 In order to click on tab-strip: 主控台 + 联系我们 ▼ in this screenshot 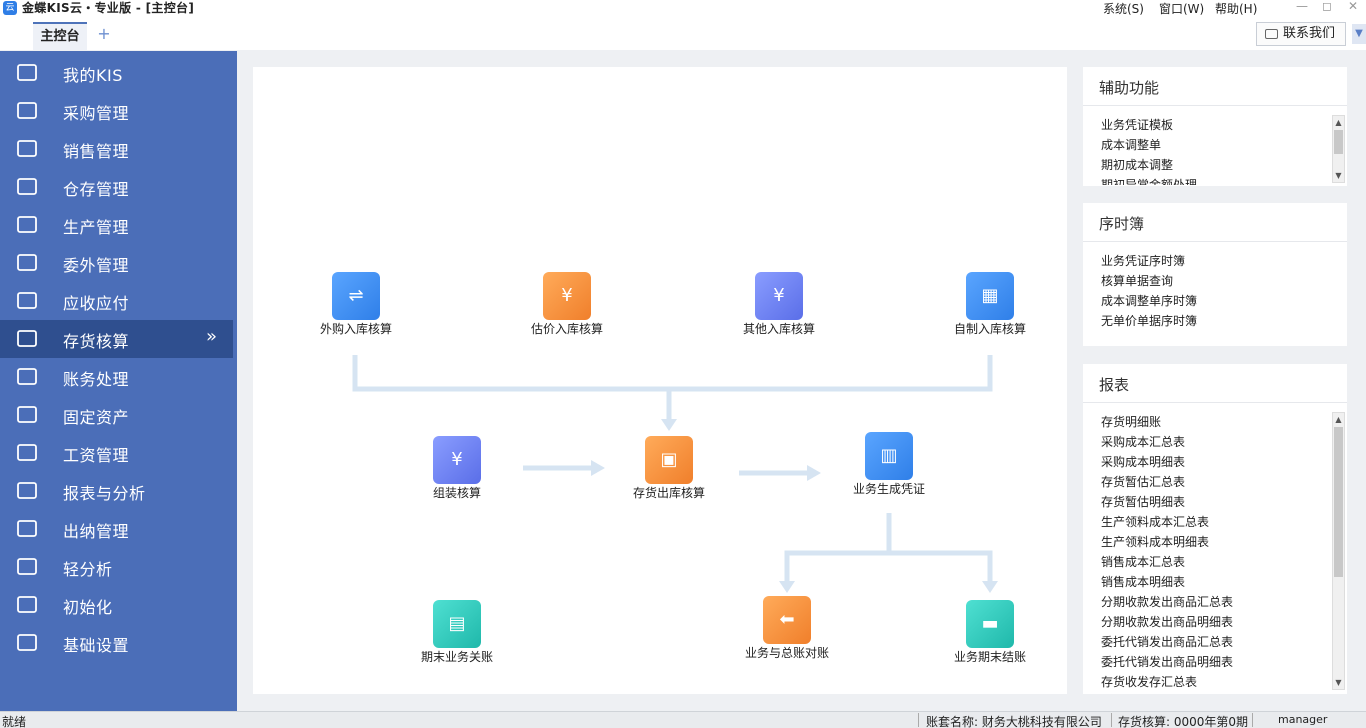, I will do `click(683, 33)`.